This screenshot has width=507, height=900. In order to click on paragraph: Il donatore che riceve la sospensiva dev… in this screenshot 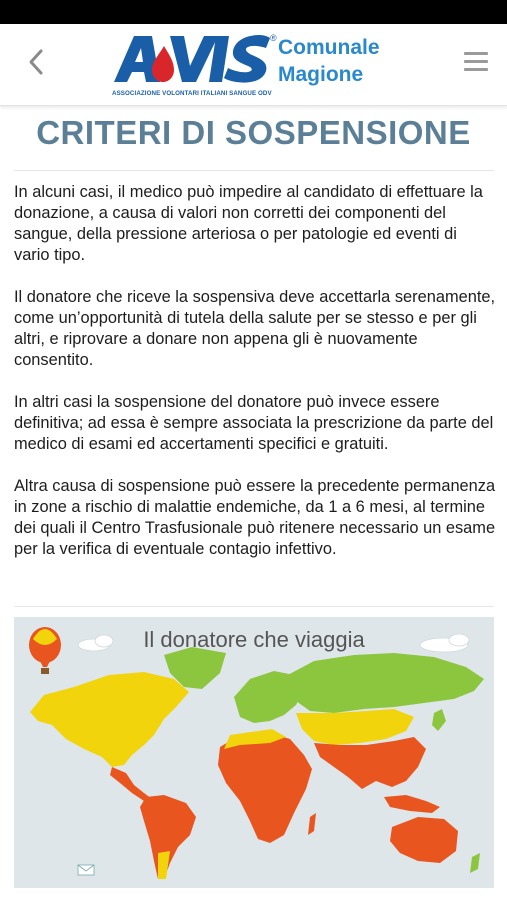, I will do `click(255, 328)`.